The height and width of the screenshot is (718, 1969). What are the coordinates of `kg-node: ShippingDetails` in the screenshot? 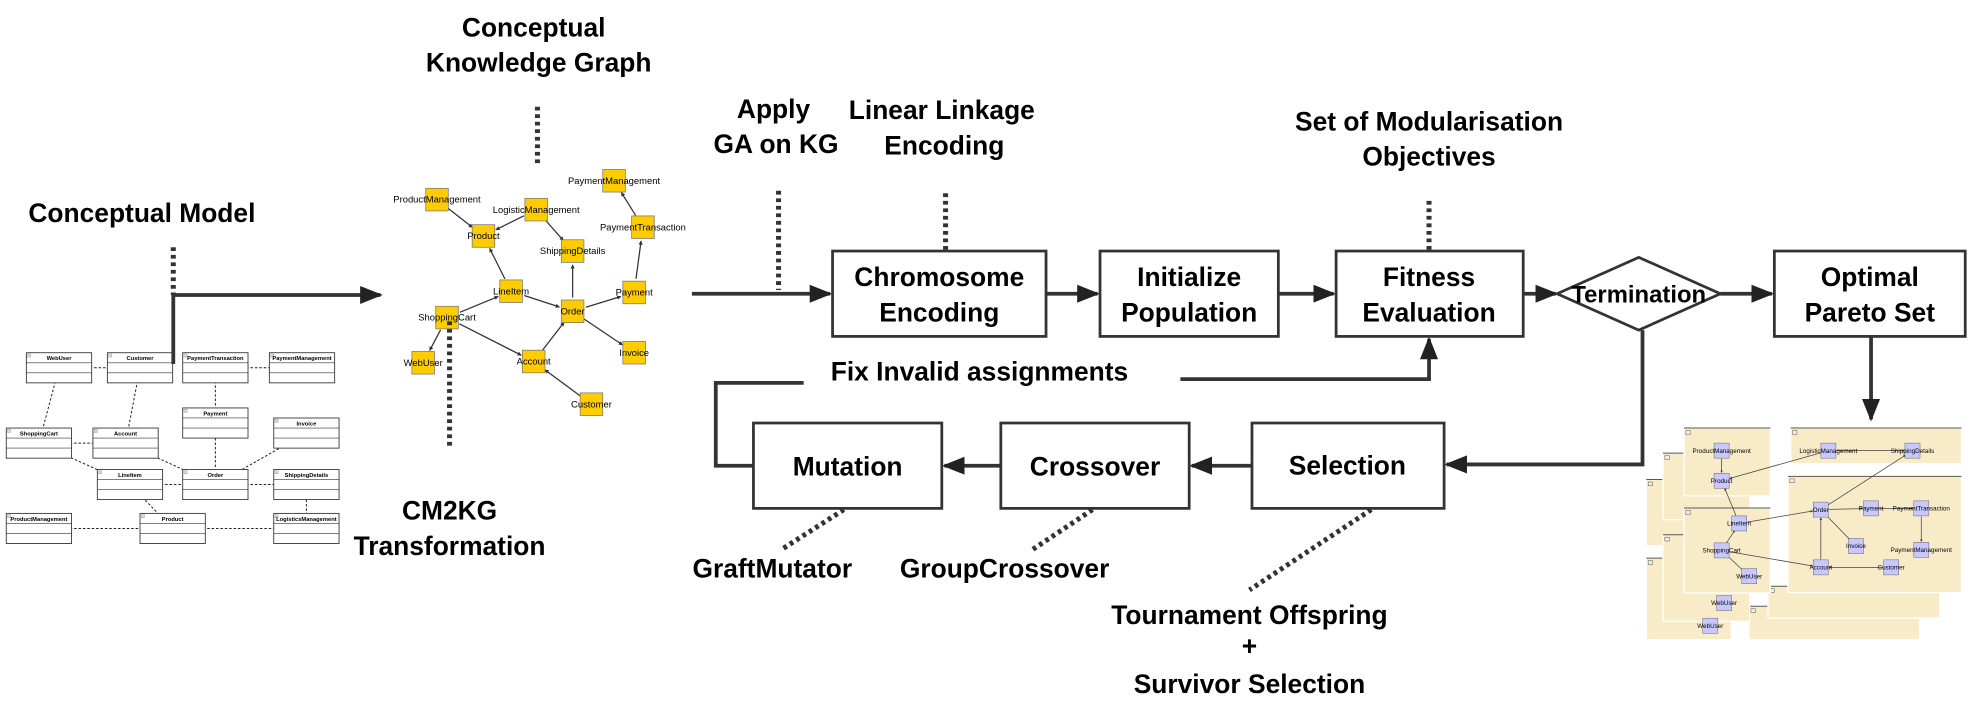 It's located at (573, 251).